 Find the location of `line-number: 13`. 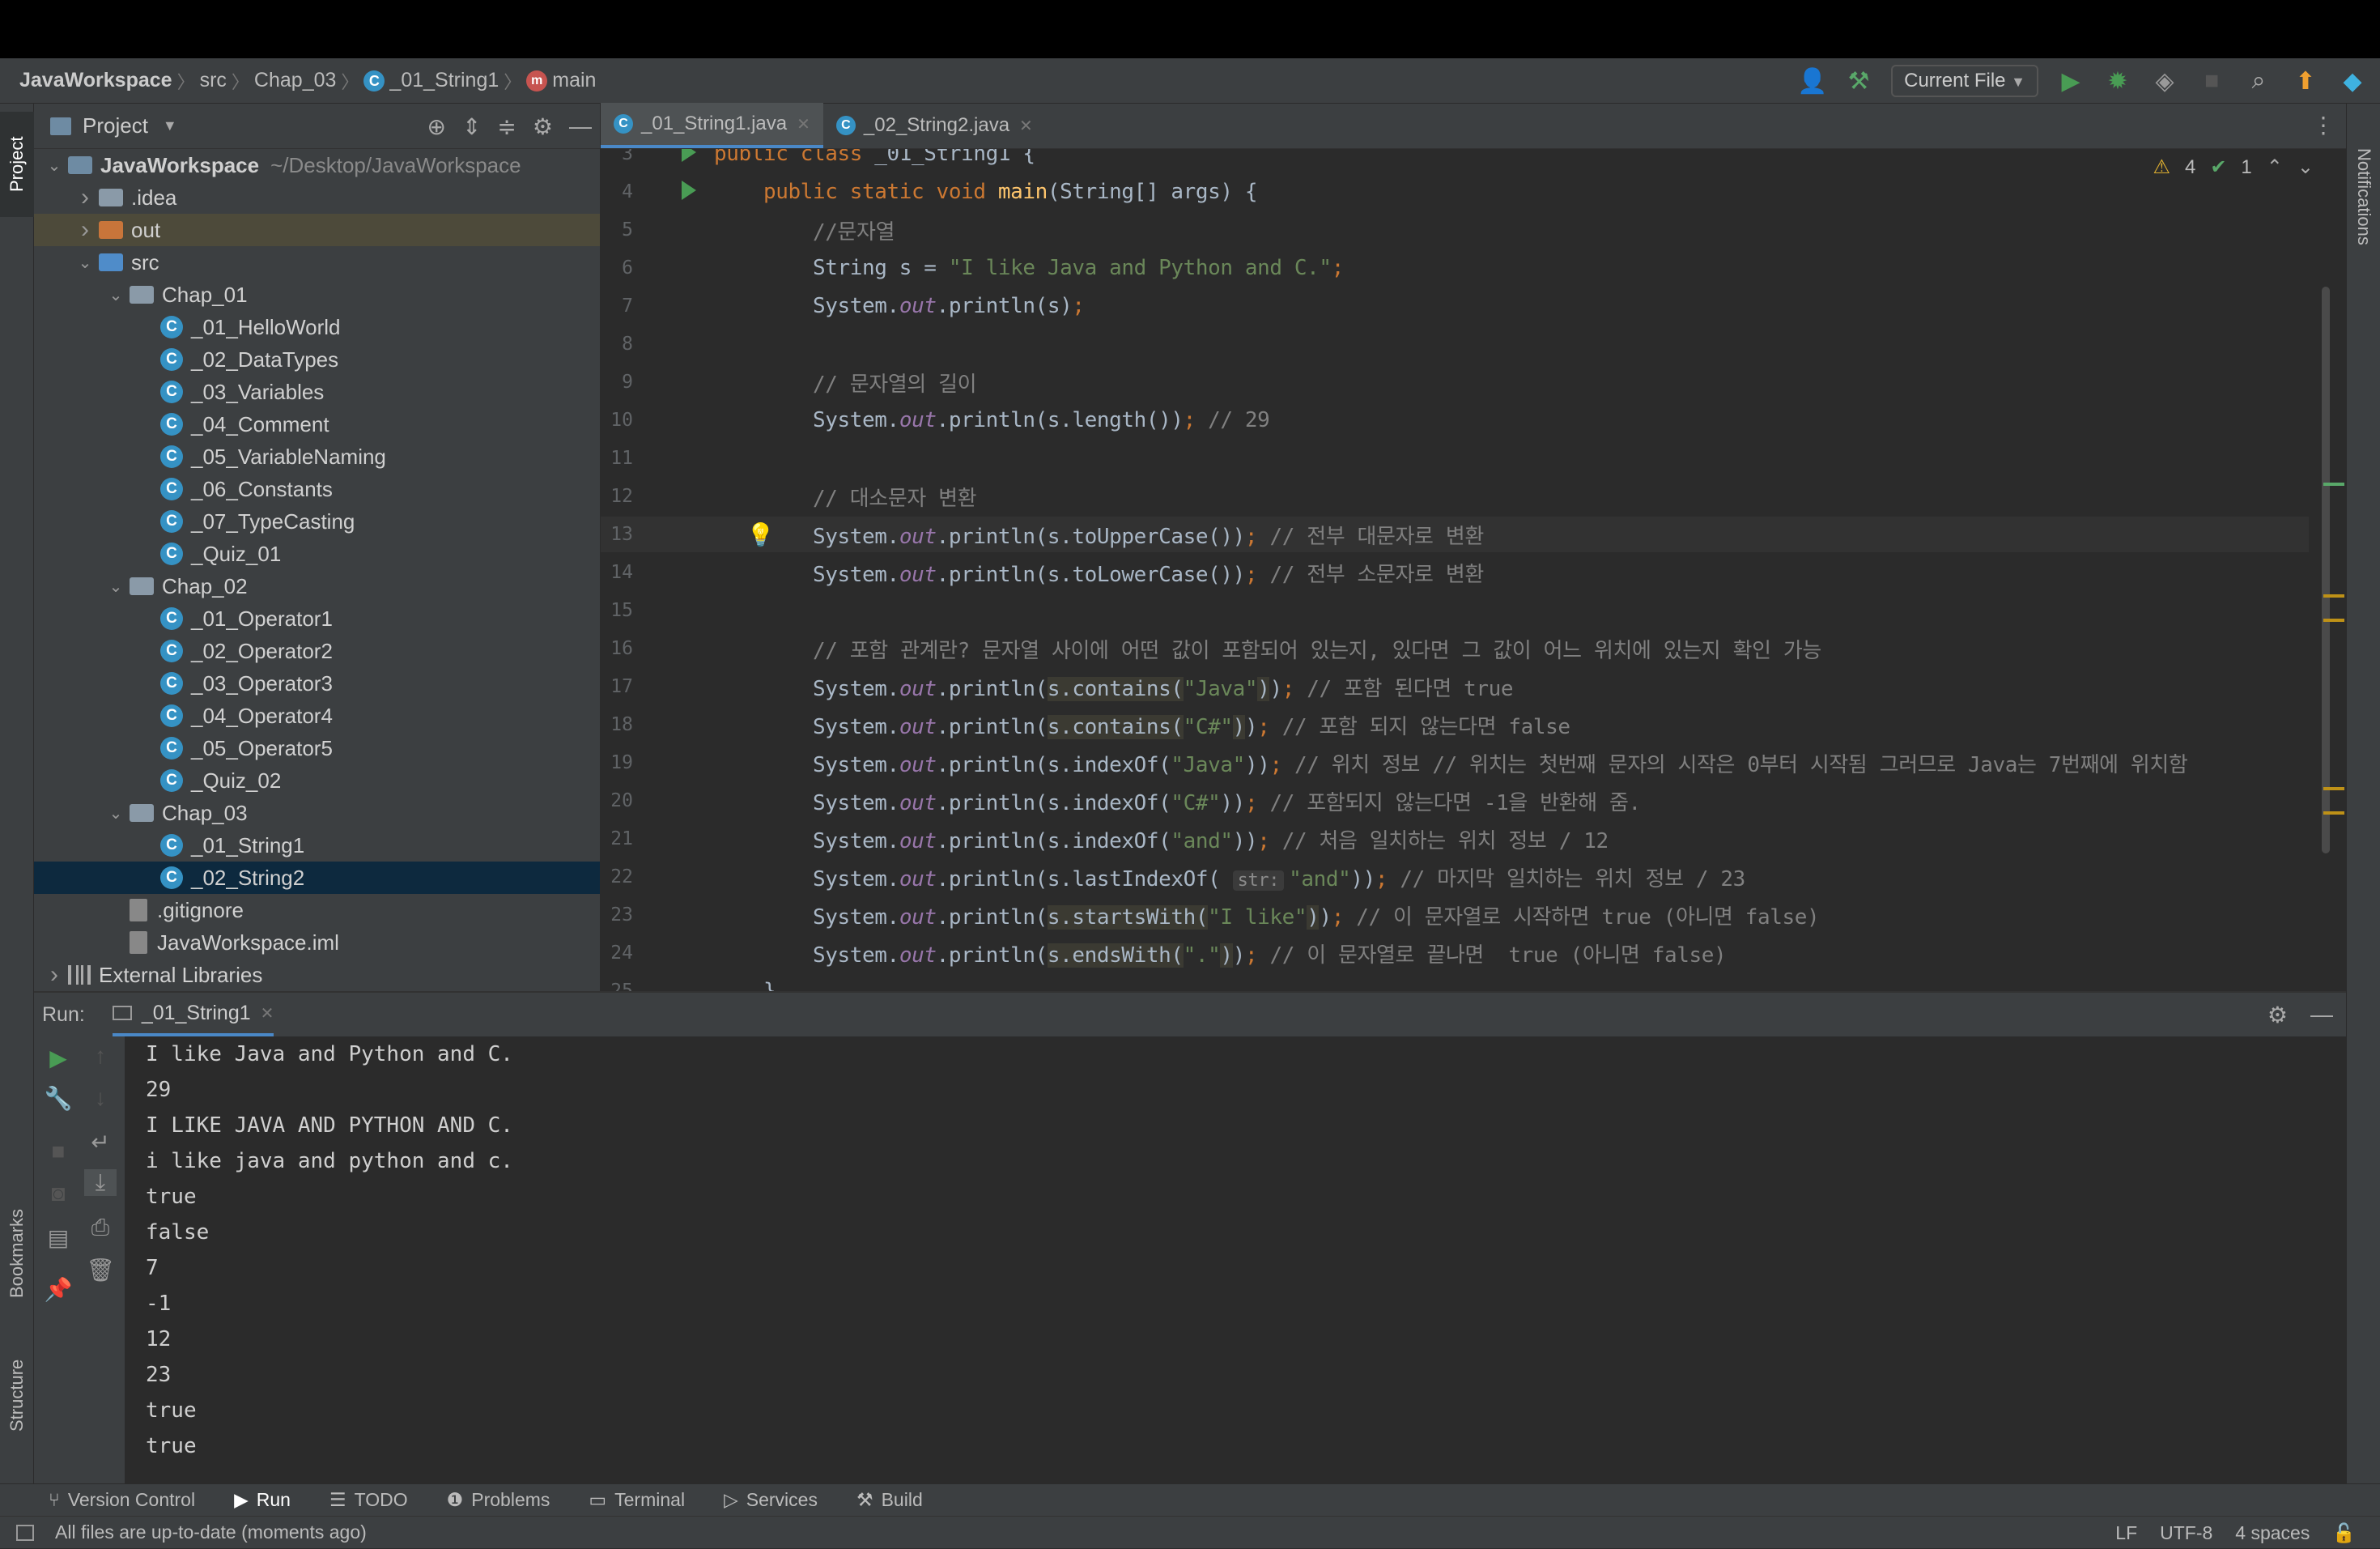

line-number: 13 is located at coordinates (617, 534).